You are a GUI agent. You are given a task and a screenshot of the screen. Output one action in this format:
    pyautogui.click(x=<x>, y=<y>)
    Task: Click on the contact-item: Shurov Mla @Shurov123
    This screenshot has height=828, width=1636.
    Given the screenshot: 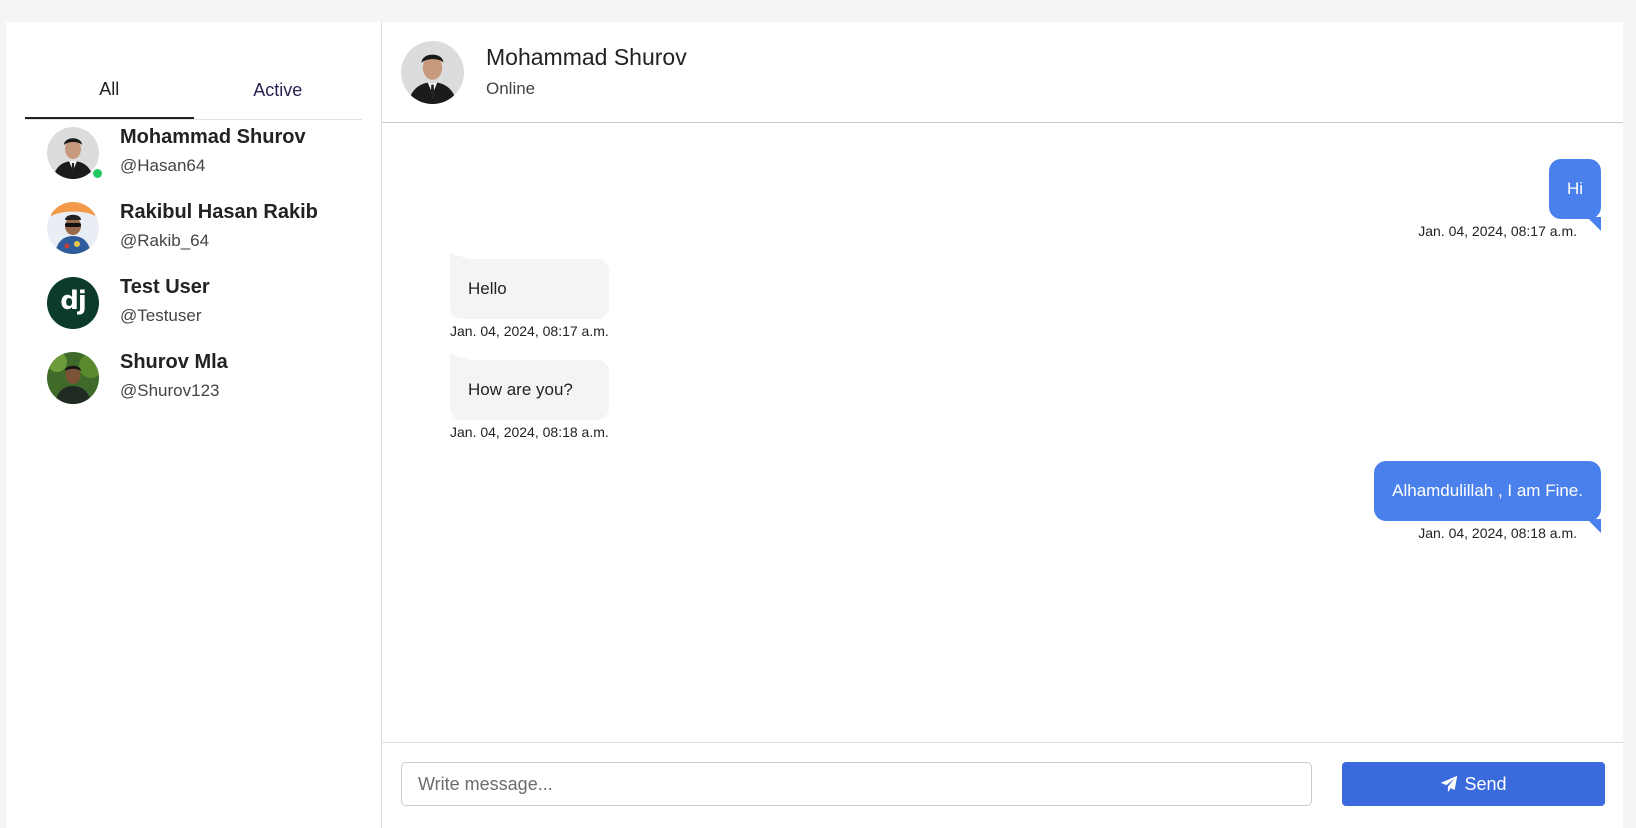 What is the action you would take?
    pyautogui.click(x=193, y=384)
    